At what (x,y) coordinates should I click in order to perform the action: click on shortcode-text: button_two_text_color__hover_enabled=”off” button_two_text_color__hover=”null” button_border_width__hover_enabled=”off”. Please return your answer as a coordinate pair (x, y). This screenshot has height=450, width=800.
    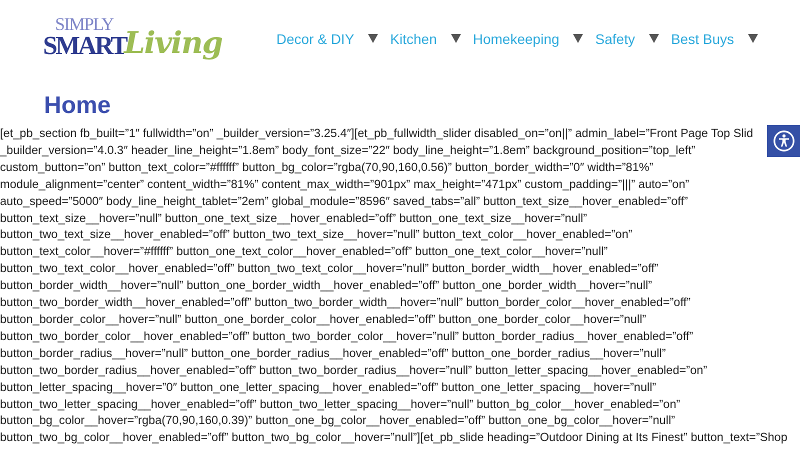
    Looking at the image, I should click on (329, 269).